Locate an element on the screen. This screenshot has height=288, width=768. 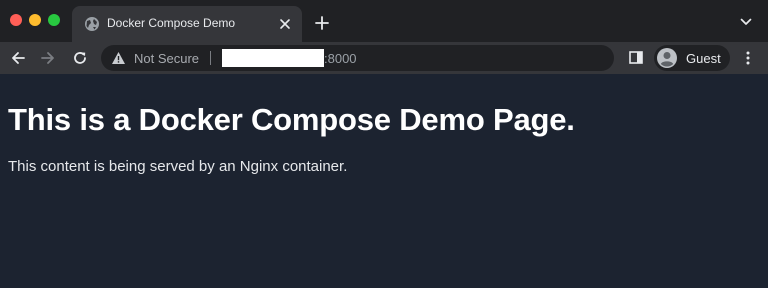
guest-avatar-icon is located at coordinates (667, 58).